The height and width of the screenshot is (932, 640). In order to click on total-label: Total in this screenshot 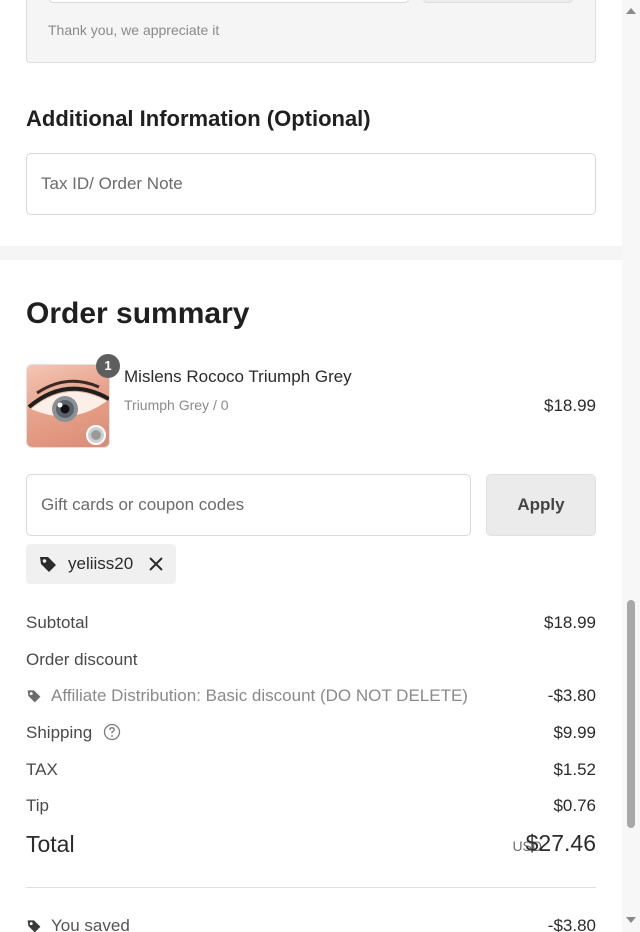, I will do `click(50, 844)`.